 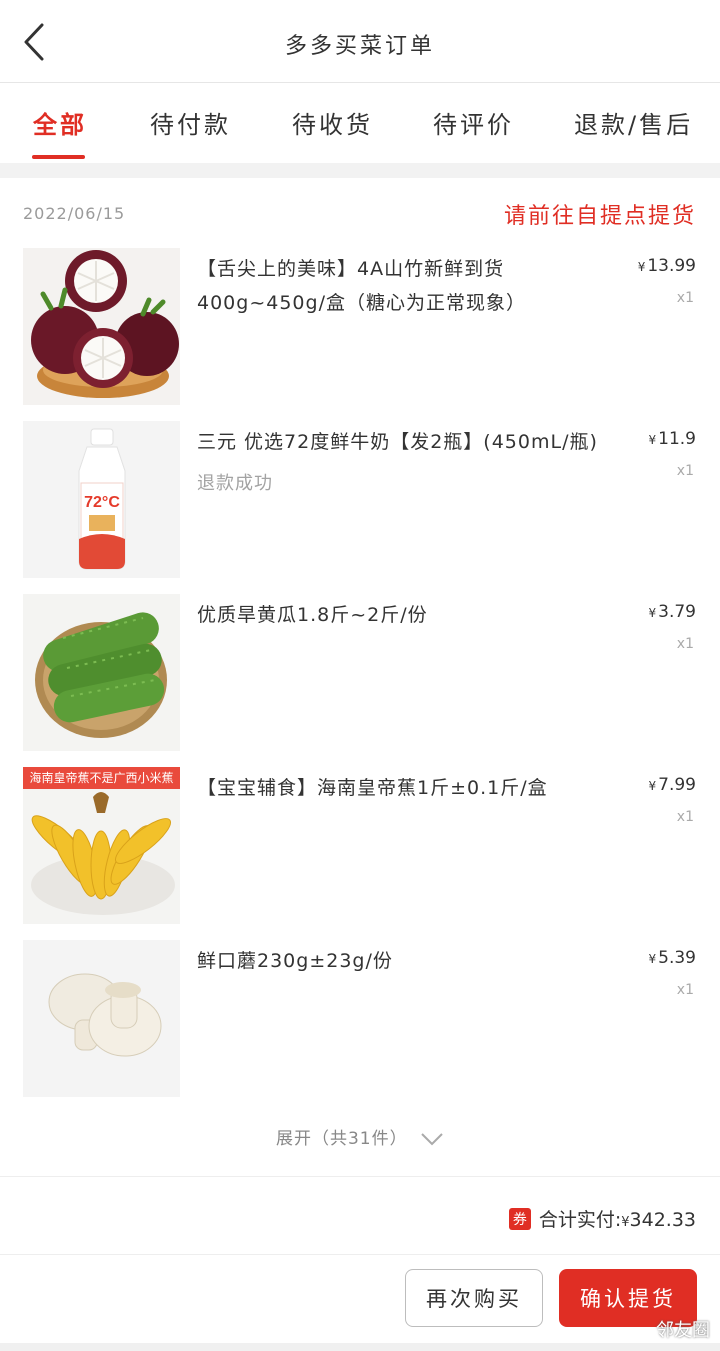 What do you see at coordinates (360, 1020) in the screenshot?
I see `order-item: 鲜口蘑230g±23g/份 ¥5.39 x1` at bounding box center [360, 1020].